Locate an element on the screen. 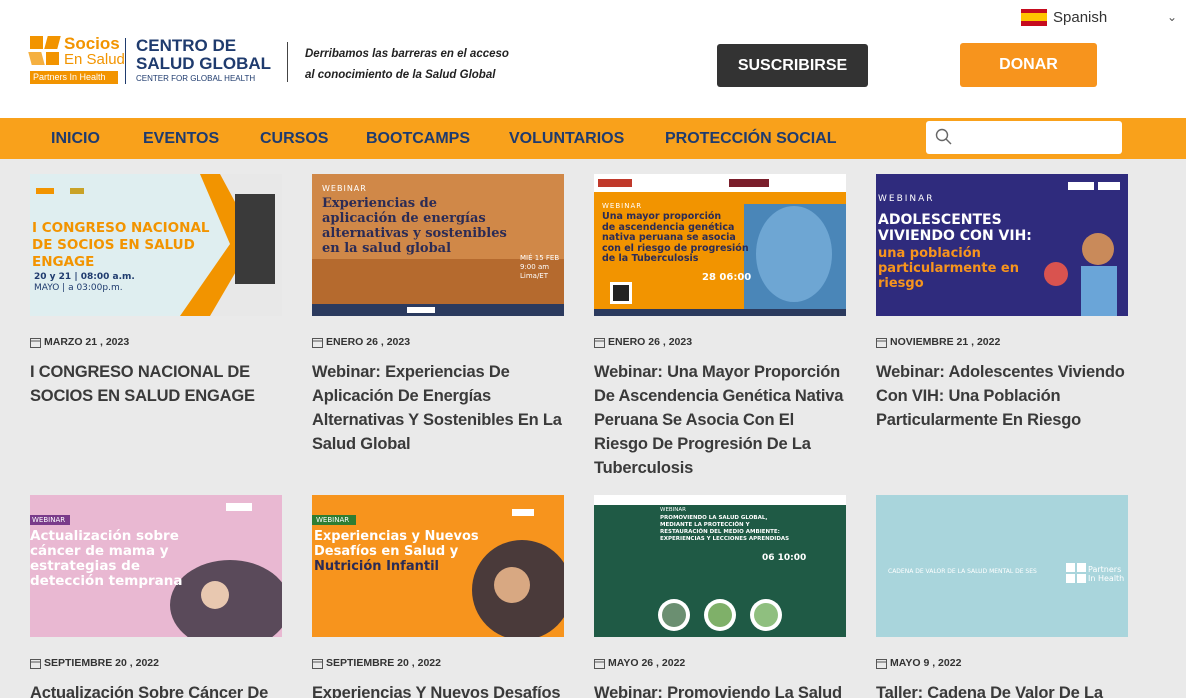 This screenshot has height=698, width=1186. subscribe-button: SUSCRIBIRSE is located at coordinates (792, 65).